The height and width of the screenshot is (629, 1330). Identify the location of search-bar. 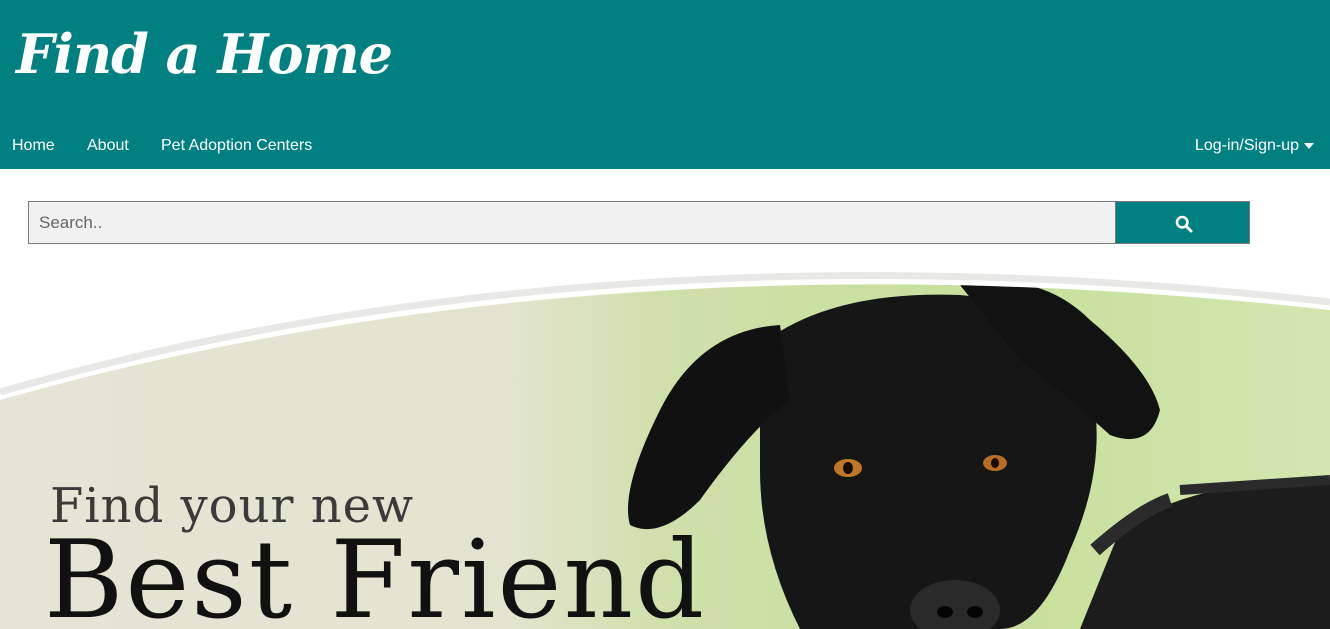
(639, 222).